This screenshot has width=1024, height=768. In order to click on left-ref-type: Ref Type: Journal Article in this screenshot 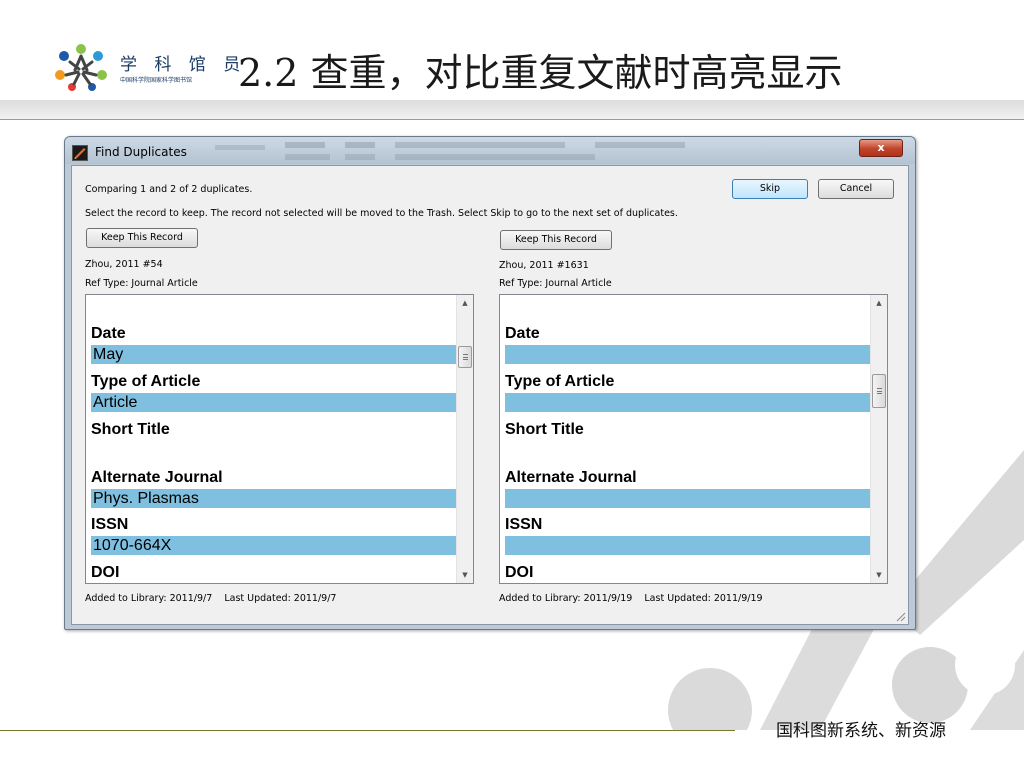, I will do `click(141, 283)`.